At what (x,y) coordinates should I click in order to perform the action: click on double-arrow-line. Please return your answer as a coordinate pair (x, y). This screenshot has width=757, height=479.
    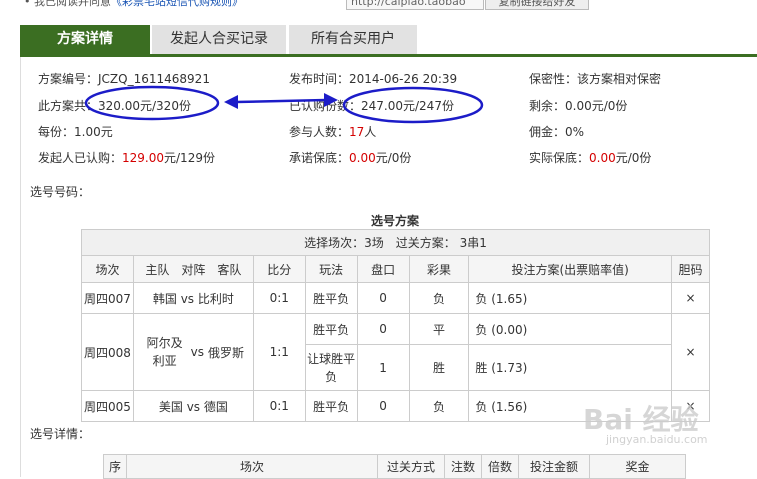
    Looking at the image, I should click on (281, 101).